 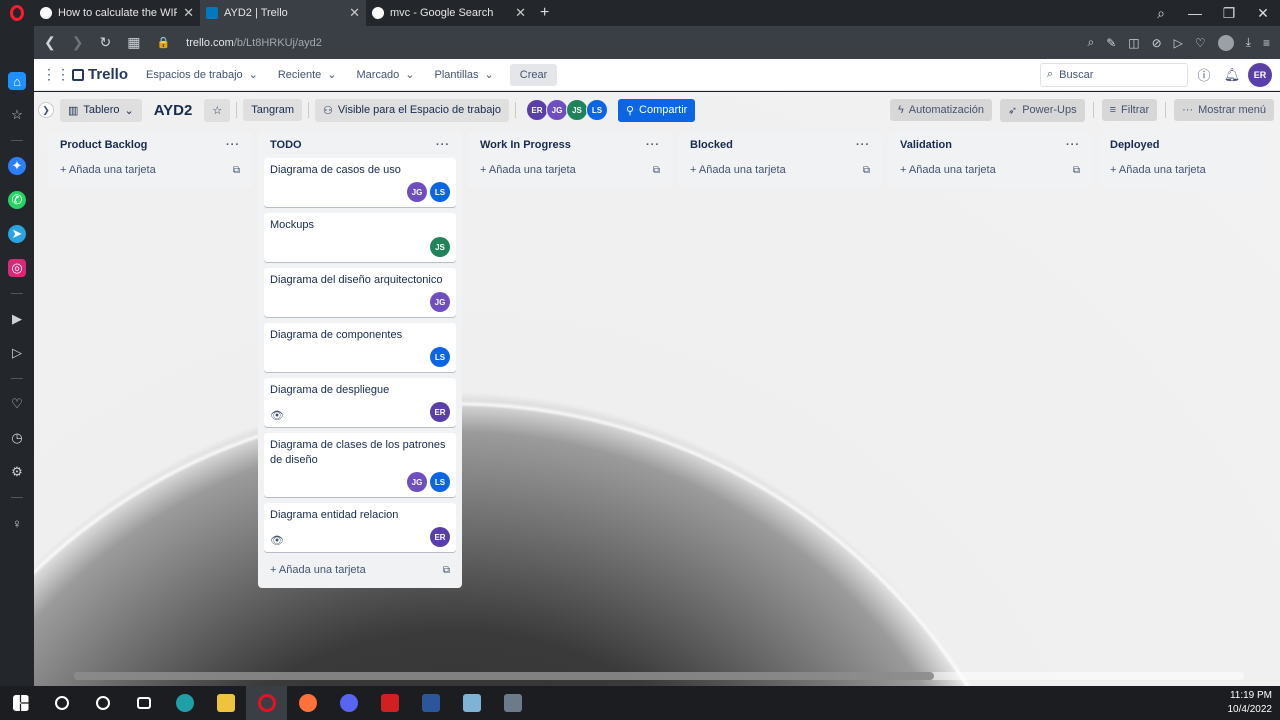 What do you see at coordinates (78, 42) in the screenshot?
I see `forward-icon: ❯` at bounding box center [78, 42].